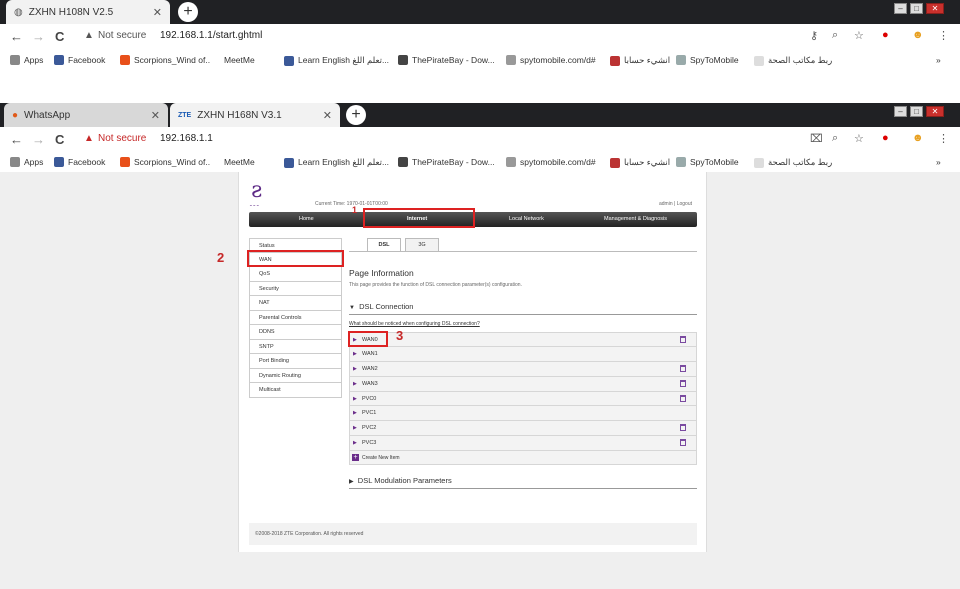 The height and width of the screenshot is (589, 960). I want to click on connection-row-wan2: ▶ WAN2, so click(523, 369).